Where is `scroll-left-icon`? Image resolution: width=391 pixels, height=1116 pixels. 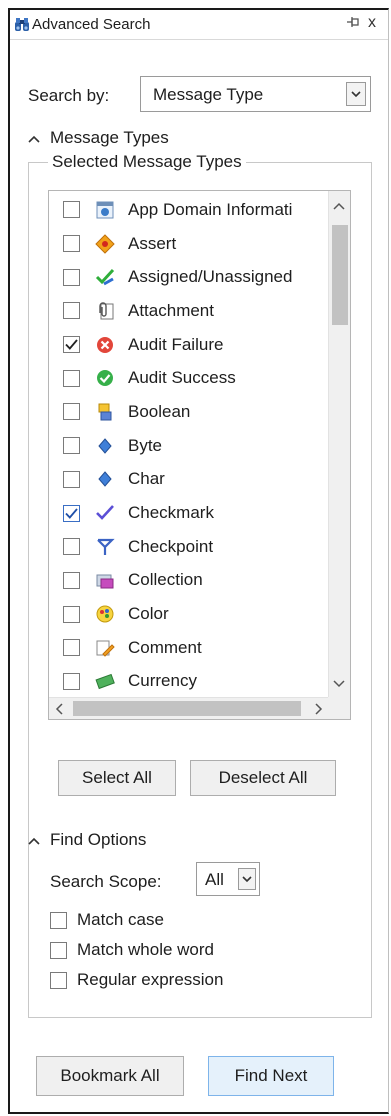
scroll-left-icon is located at coordinates (59, 710).